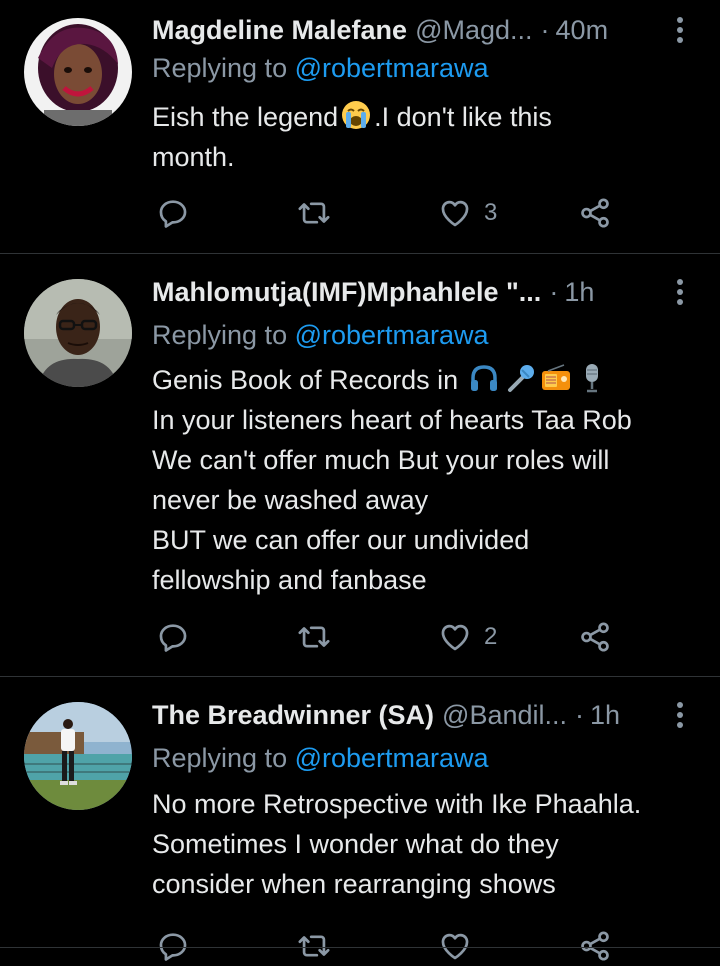 The width and height of the screenshot is (720, 966). Describe the element at coordinates (484, 378) in the screenshot. I see `headphone-emoji` at that location.